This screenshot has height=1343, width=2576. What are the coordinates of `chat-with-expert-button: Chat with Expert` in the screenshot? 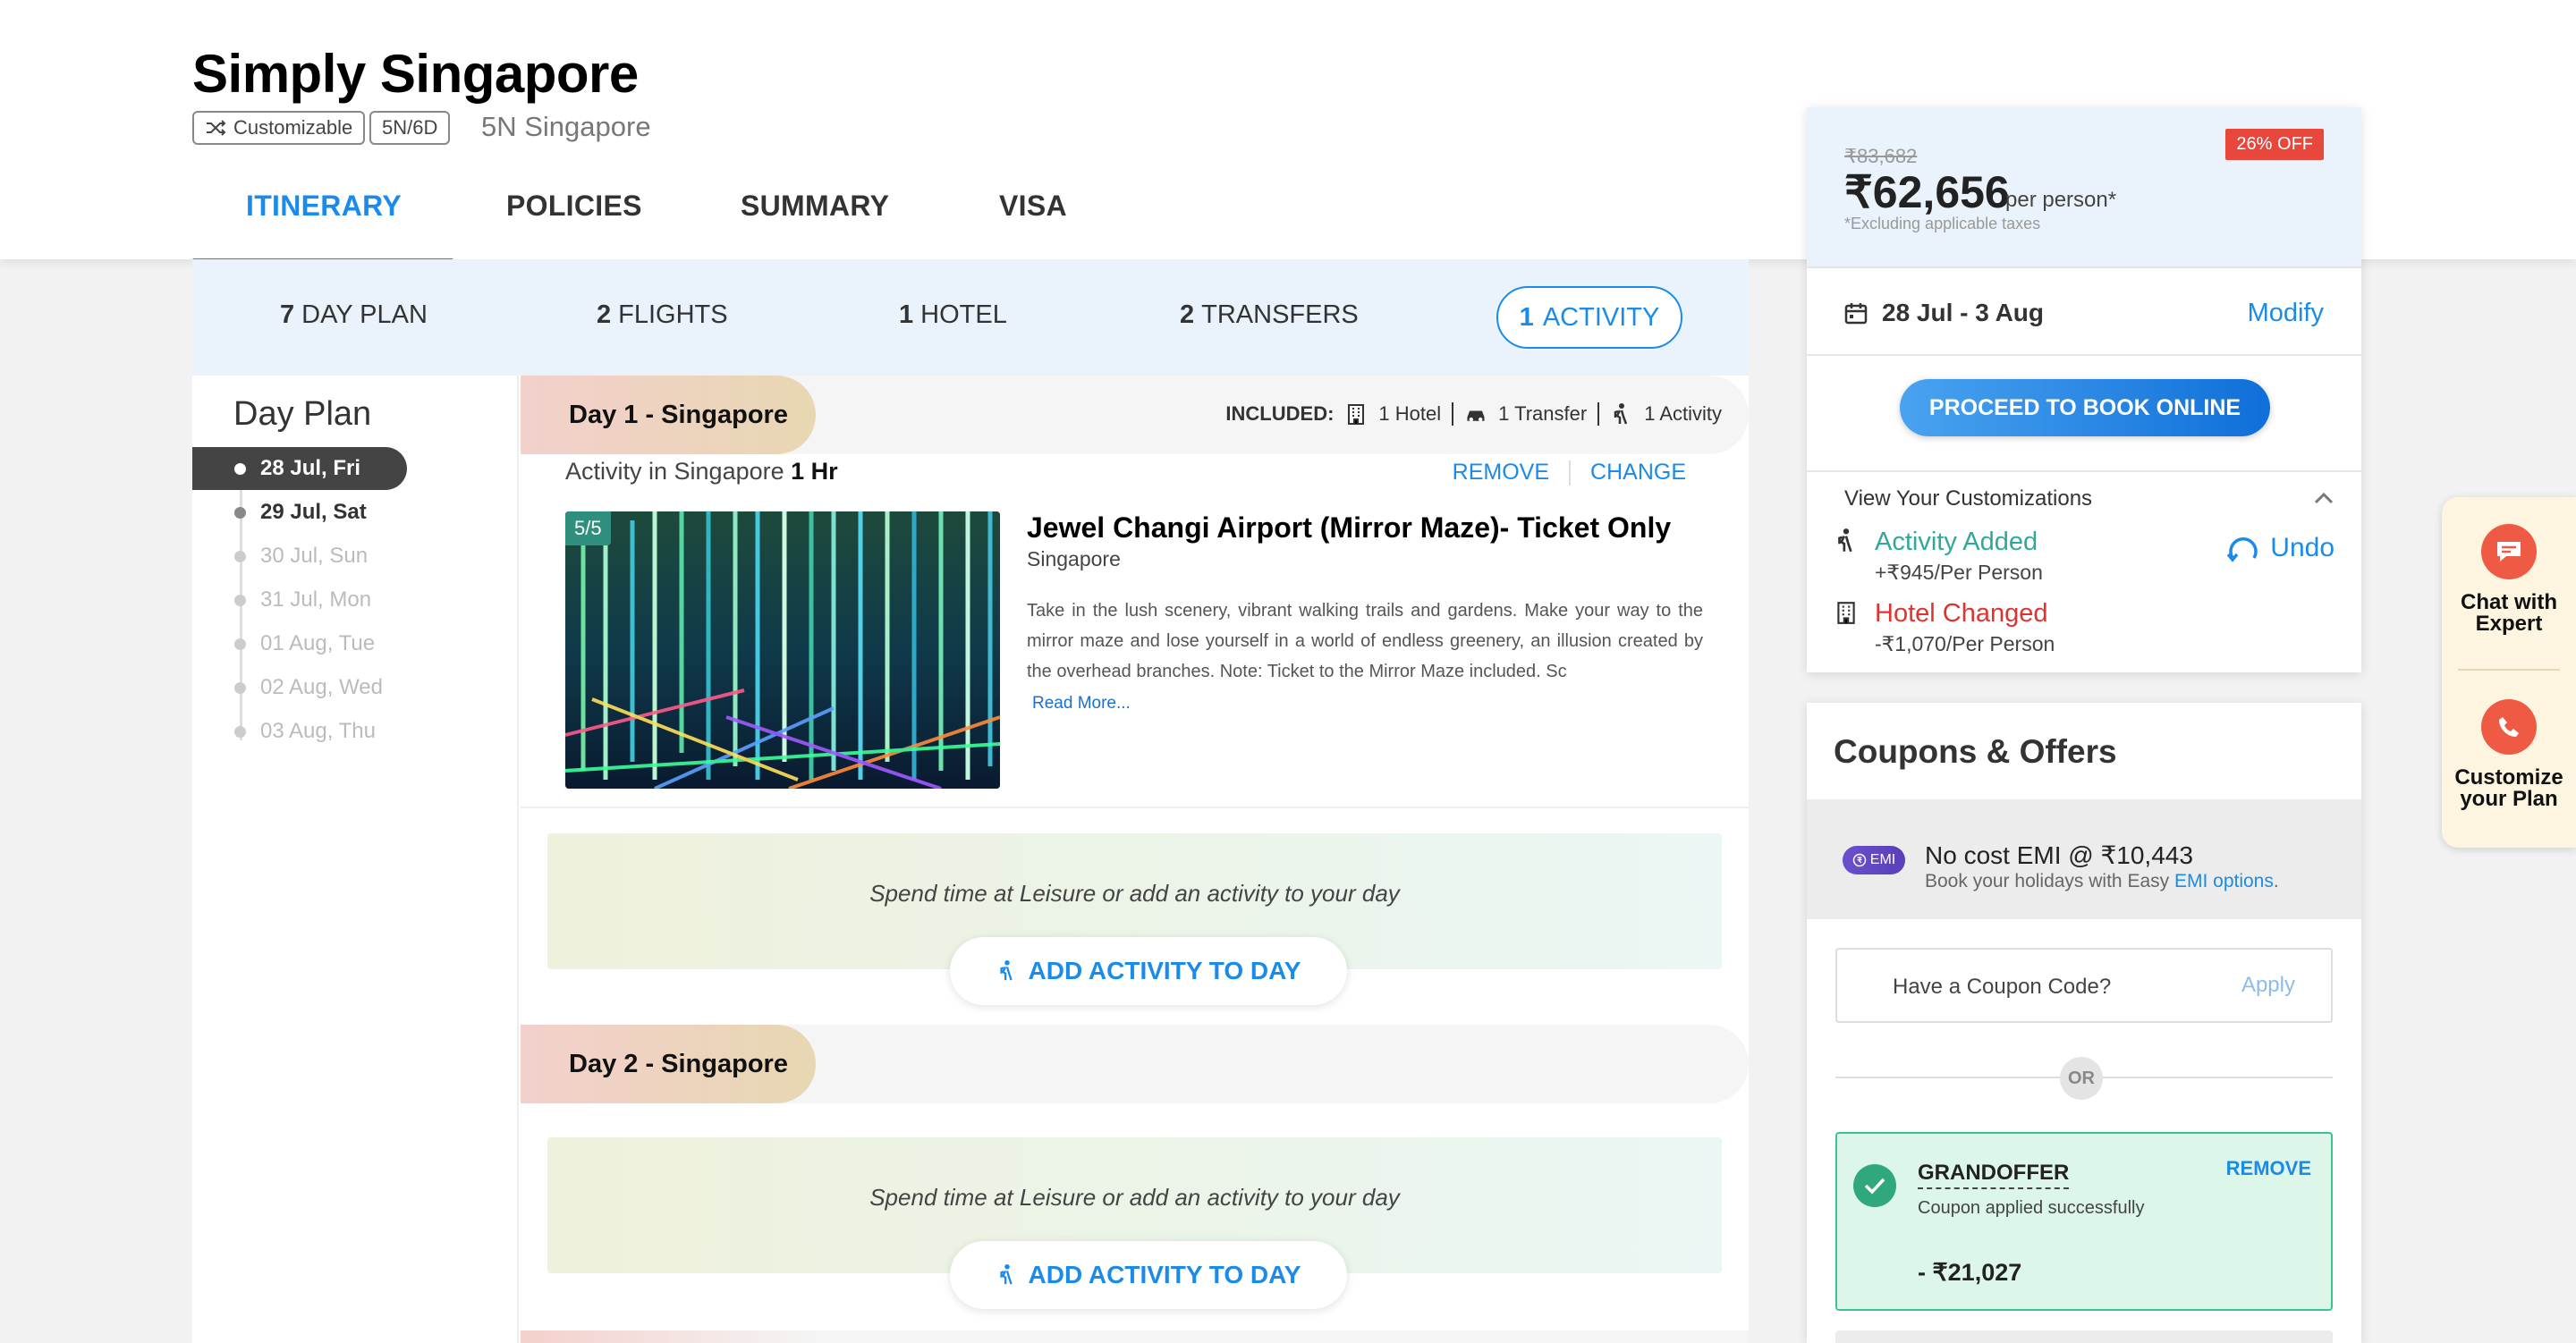 It's located at (2509, 579).